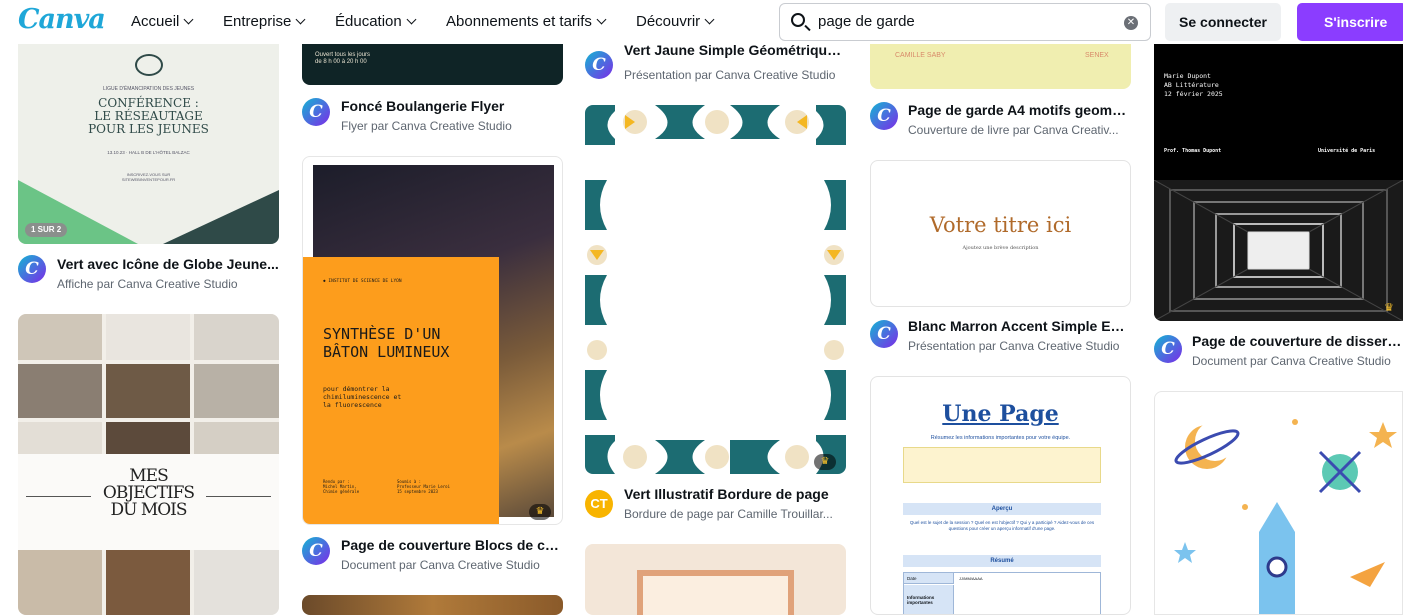 This screenshot has width=1403, height=615. What do you see at coordinates (1002, 561) in the screenshot?
I see `section-resume: Résumé` at bounding box center [1002, 561].